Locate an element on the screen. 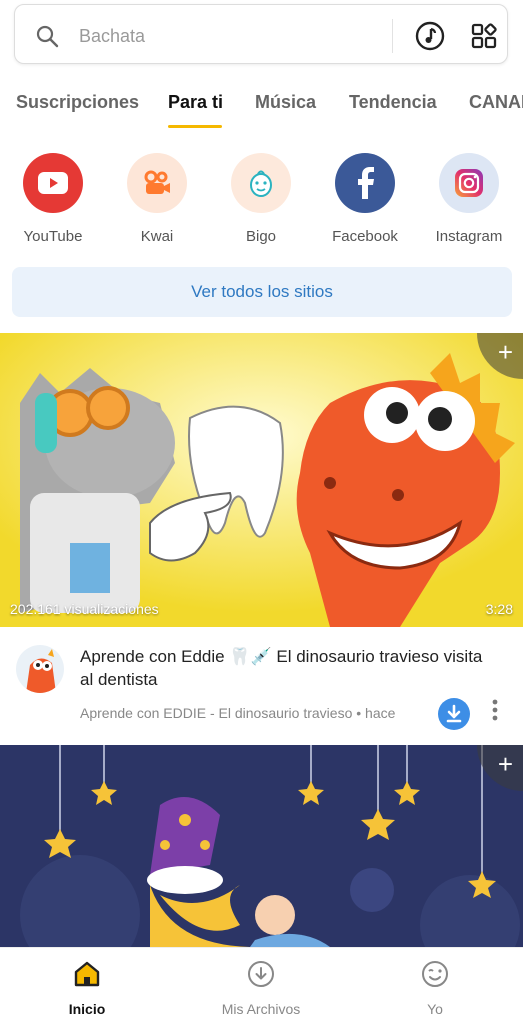  facebook-icon is located at coordinates (365, 183).